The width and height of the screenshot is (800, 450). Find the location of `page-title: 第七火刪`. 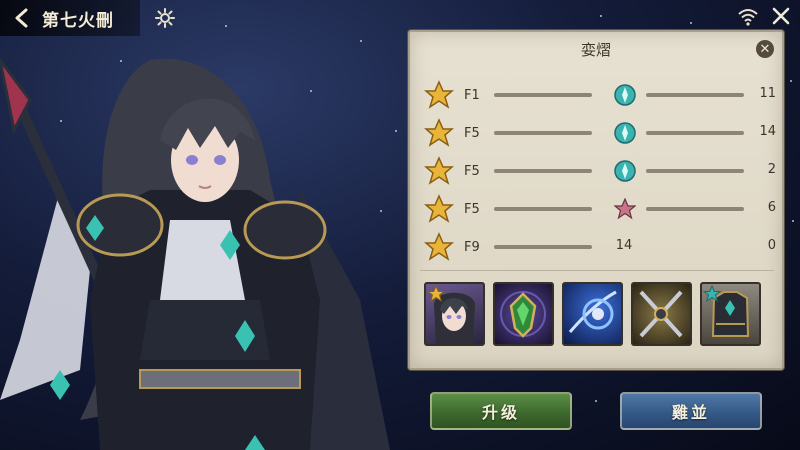

page-title: 第七火刪 is located at coordinates (78, 20).